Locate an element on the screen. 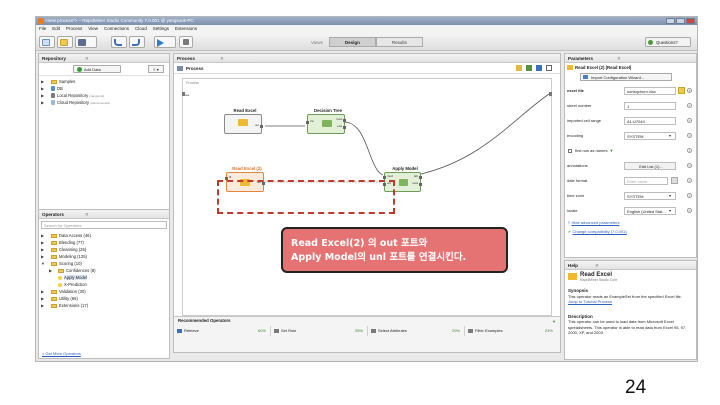  maximize-button is located at coordinates (680, 21).